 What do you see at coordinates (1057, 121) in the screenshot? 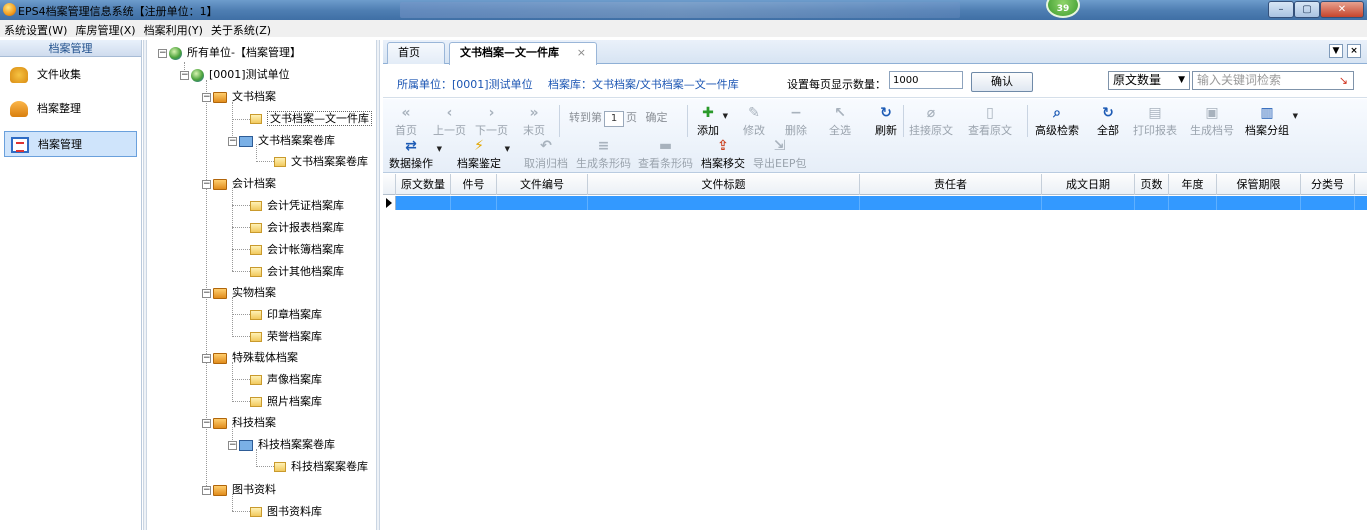
I see `advanced-search-button: ⌕ 高级检索` at bounding box center [1057, 121].